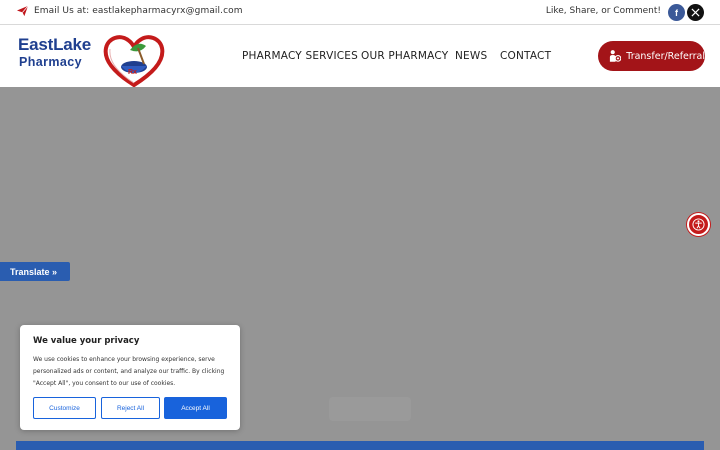 Image resolution: width=720 pixels, height=450 pixels. Describe the element at coordinates (525, 56) in the screenshot. I see `nav-contact: CONTACT` at that location.